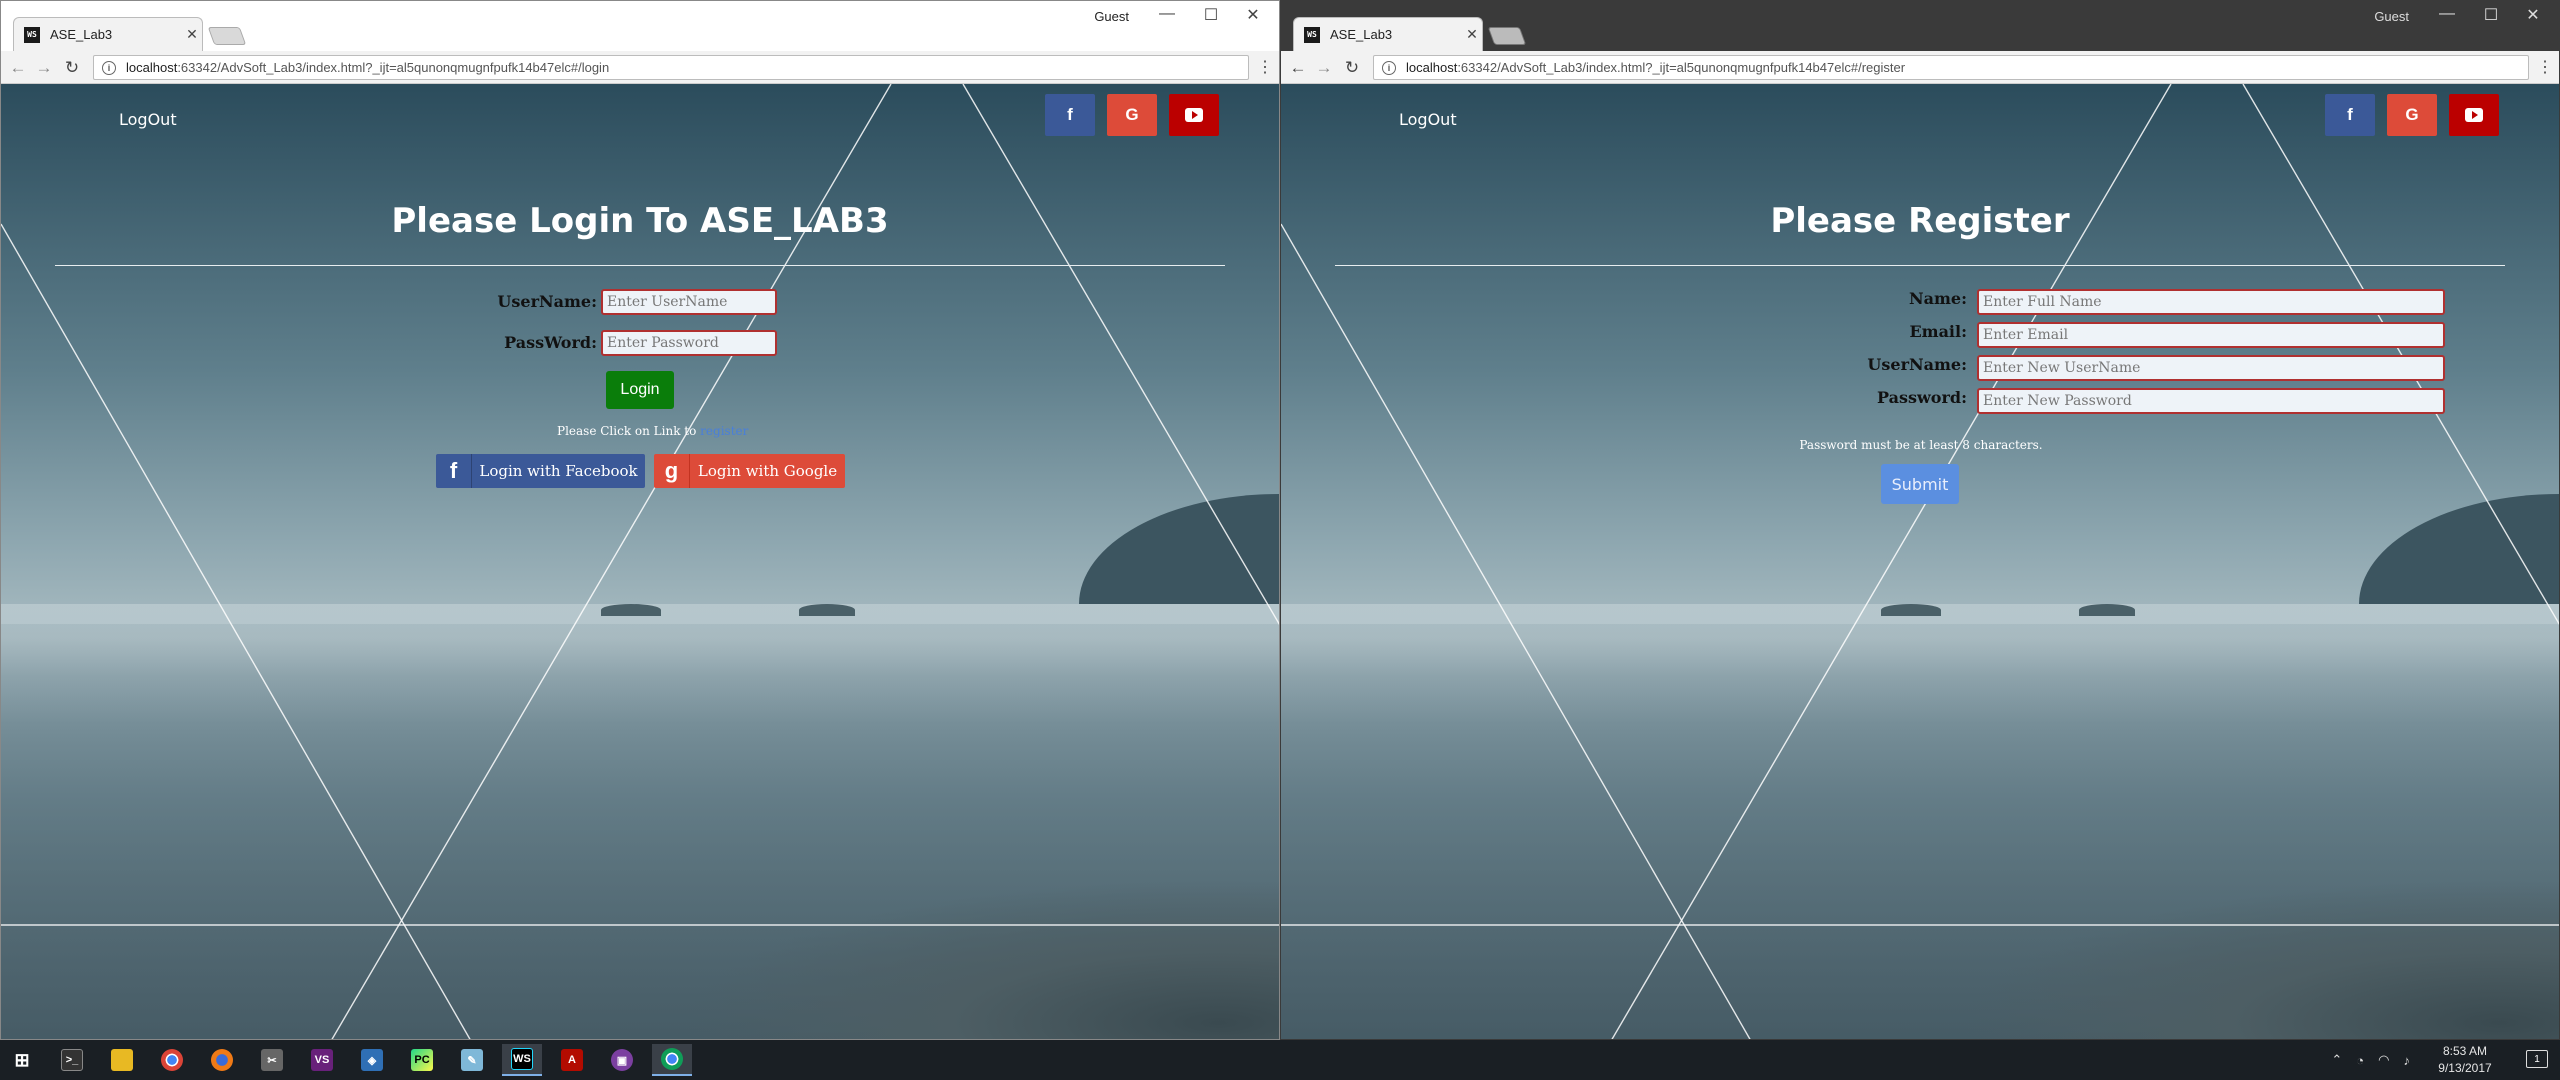  I want to click on password-label: Password:, so click(1922, 397).